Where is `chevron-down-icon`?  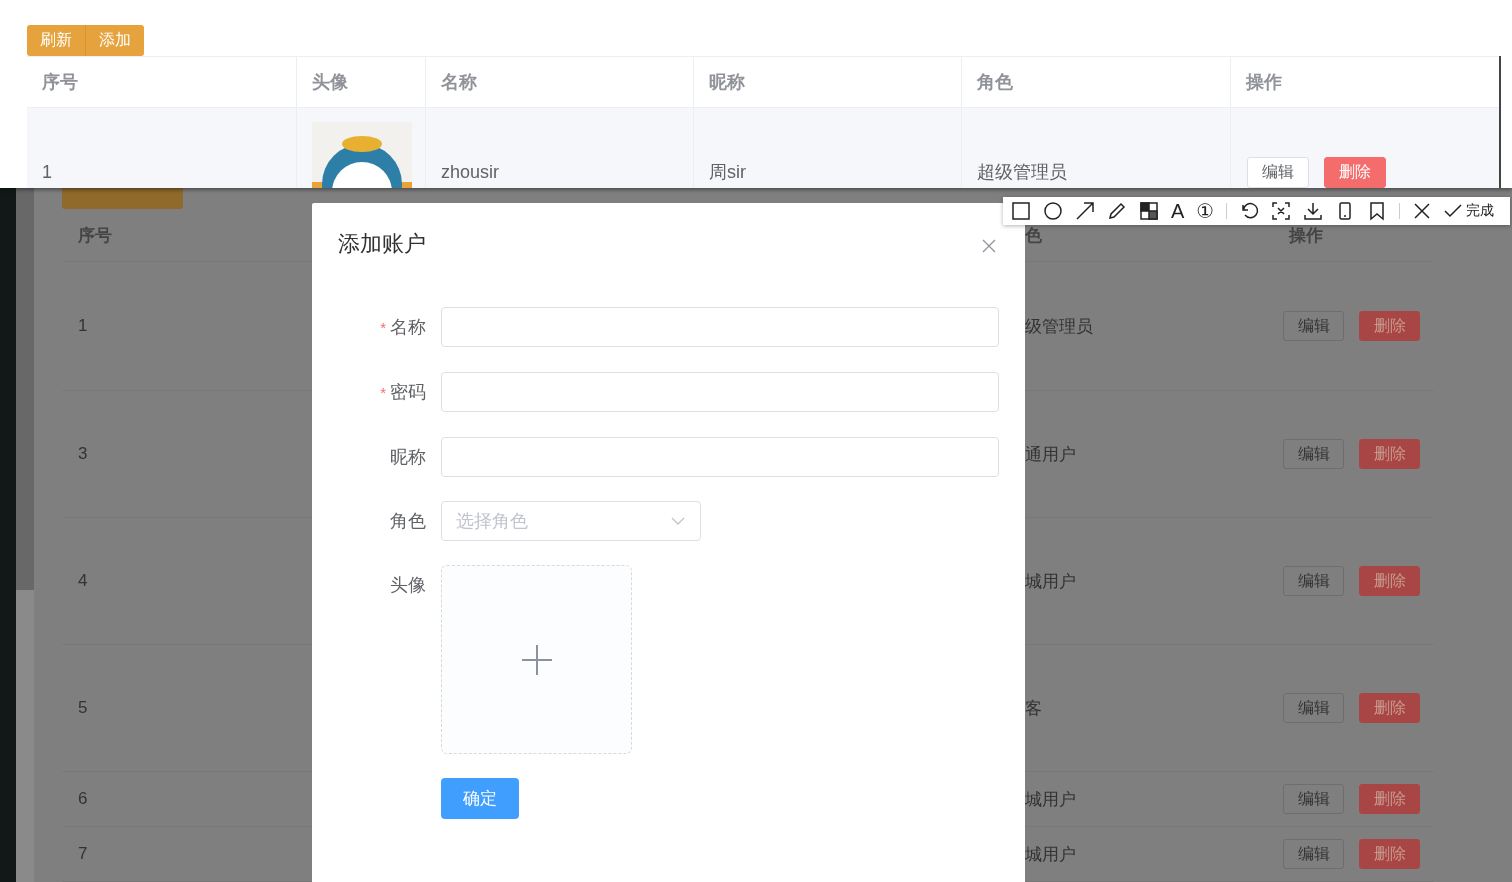
chevron-down-icon is located at coordinates (678, 521).